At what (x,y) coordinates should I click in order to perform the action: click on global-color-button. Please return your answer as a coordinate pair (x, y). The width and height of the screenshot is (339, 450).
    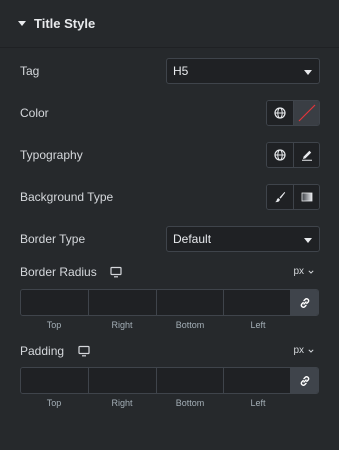
    Looking at the image, I should click on (280, 113).